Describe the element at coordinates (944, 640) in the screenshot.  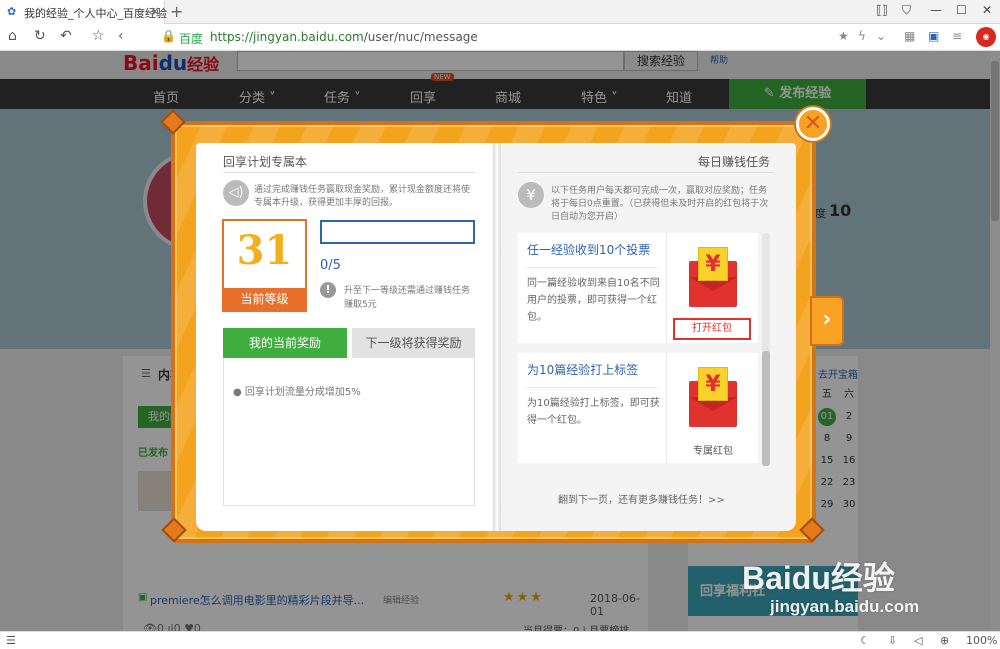
I see `zoom-icon: ⊕` at that location.